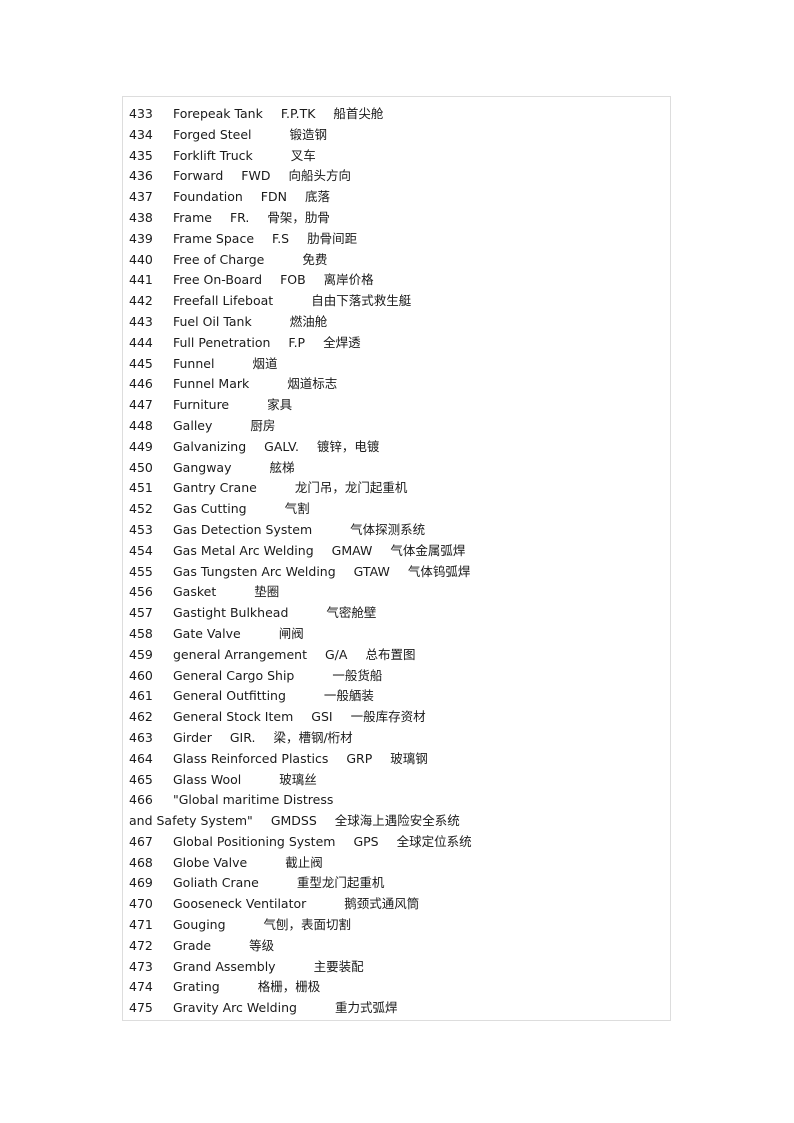  What do you see at coordinates (348, 446) in the screenshot?
I see `entry-chinese-translation: 镀锌，电镀` at bounding box center [348, 446].